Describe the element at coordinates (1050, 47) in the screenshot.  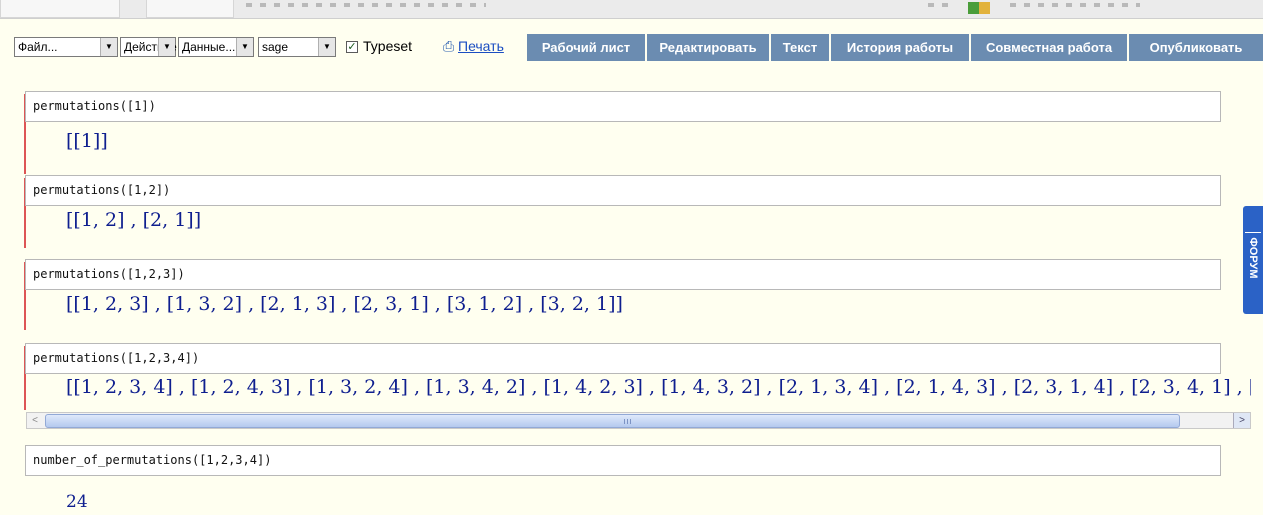
I see `share-button: Совместная работа` at that location.